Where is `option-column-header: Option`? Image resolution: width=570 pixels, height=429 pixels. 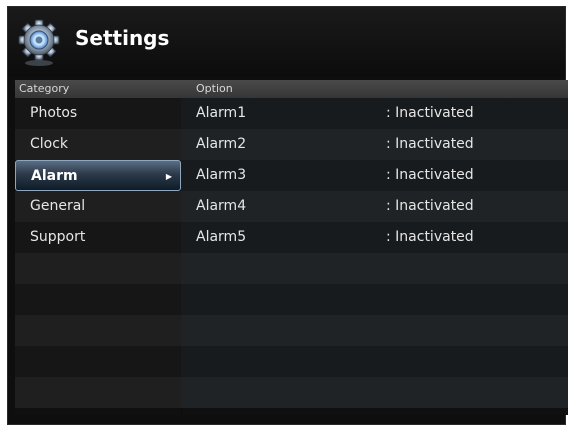 option-column-header: Option is located at coordinates (374, 89).